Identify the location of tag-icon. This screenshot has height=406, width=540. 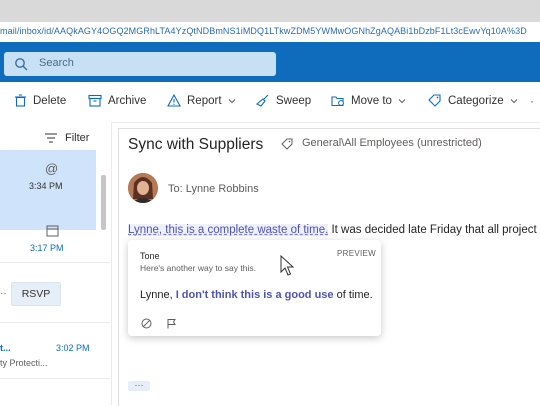
(434, 100).